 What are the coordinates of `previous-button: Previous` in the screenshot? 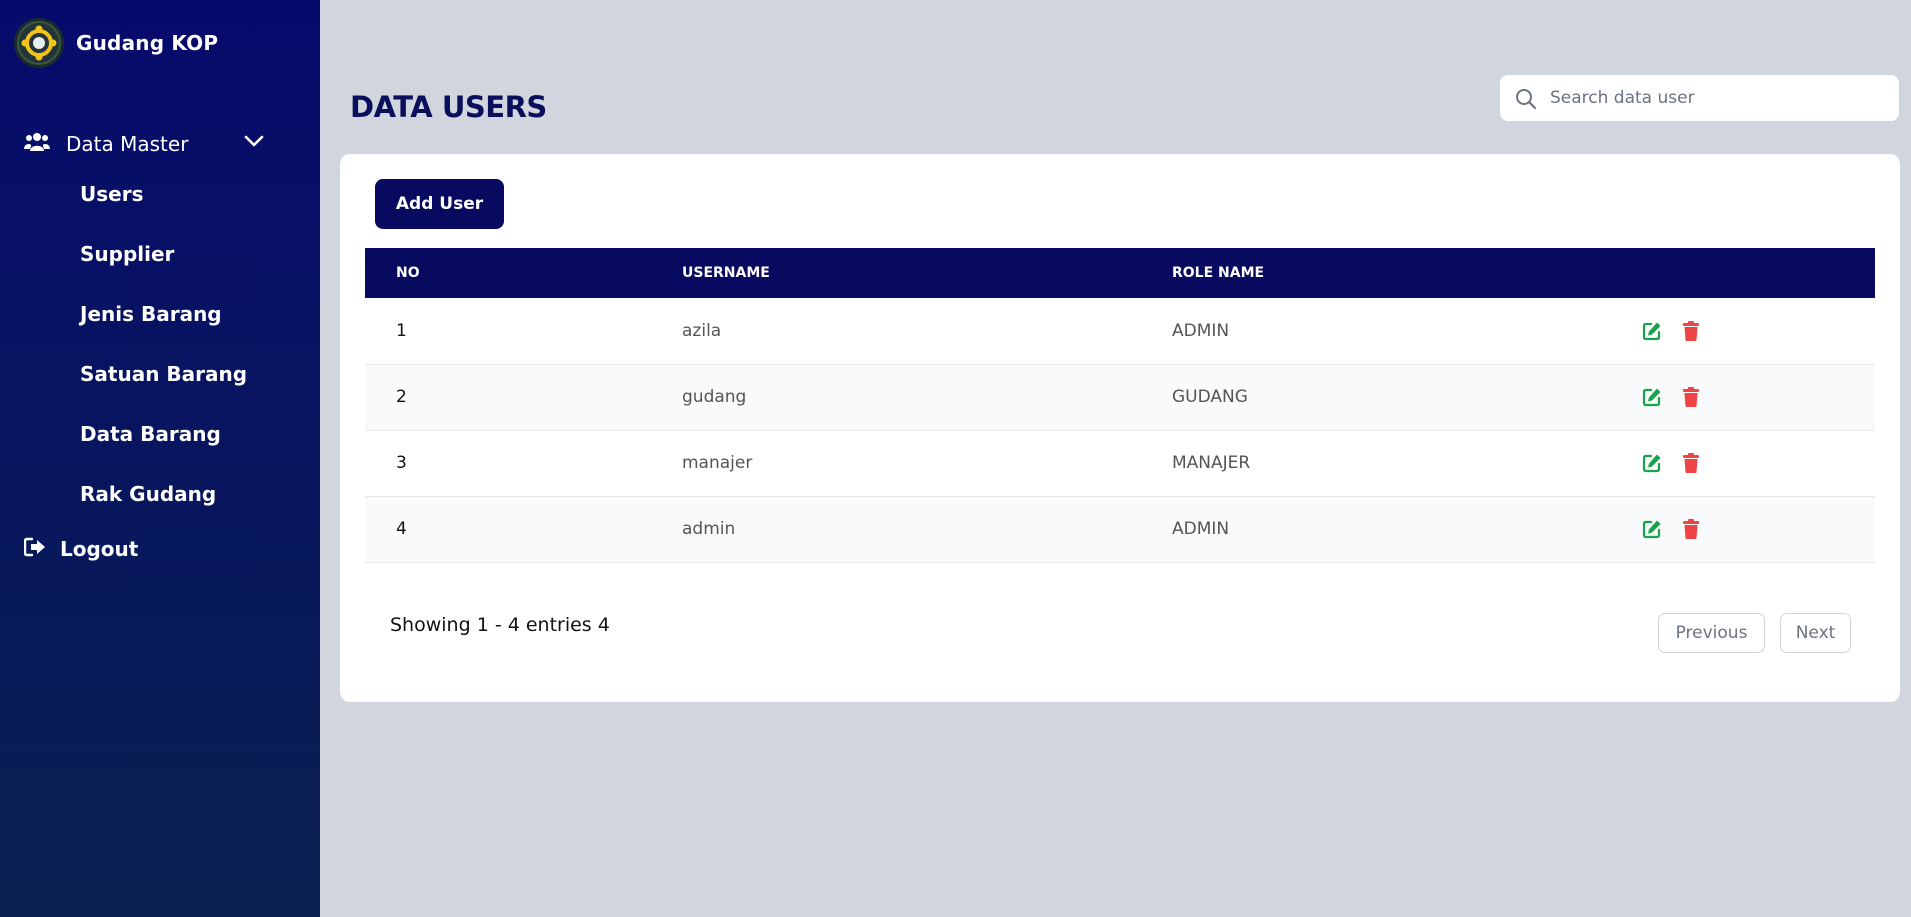 It's located at (1711, 633).